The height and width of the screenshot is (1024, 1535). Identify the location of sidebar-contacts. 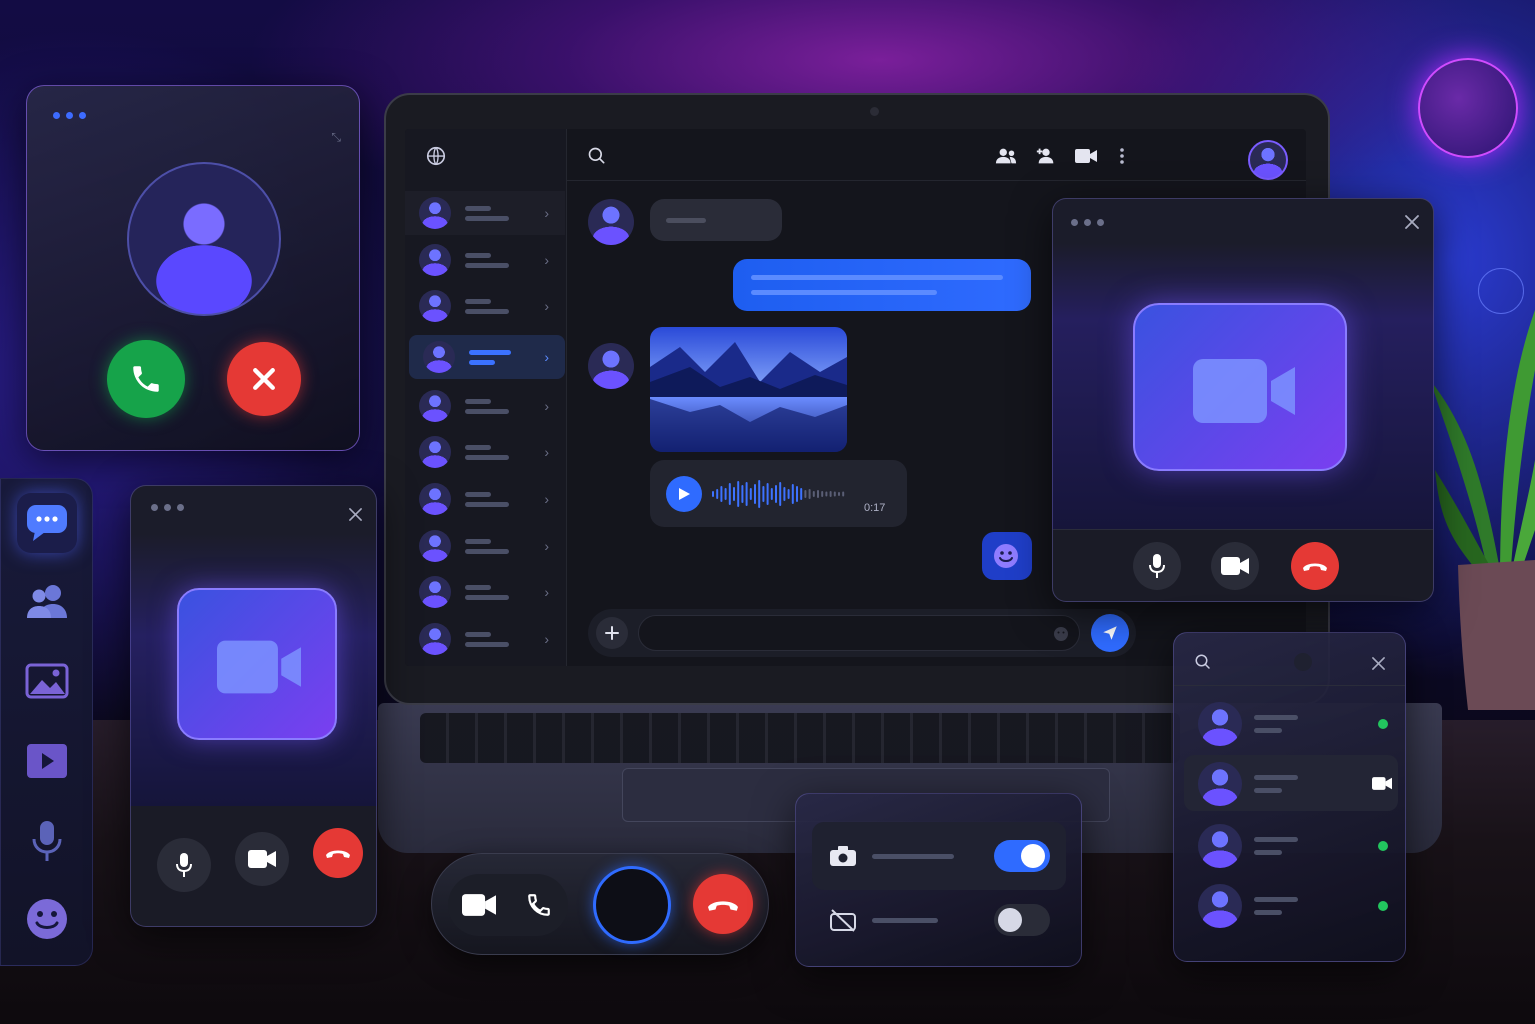
(47, 601).